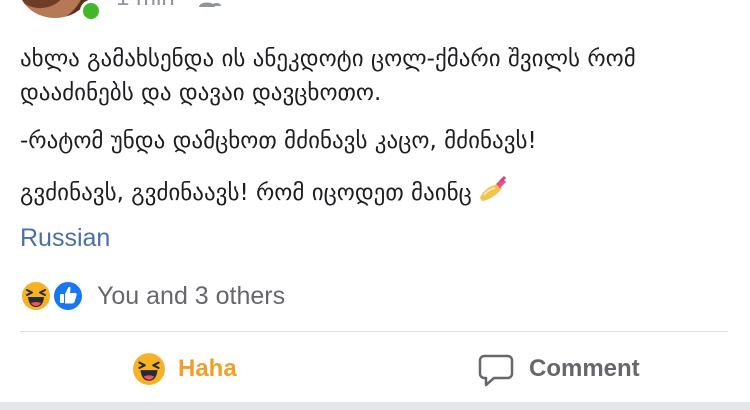 This screenshot has width=750, height=410. Describe the element at coordinates (246, 193) in the screenshot. I see `post-paragraph-text: გვძინავს, გვძინაავს! რომ იცოდეთ მაინც` at that location.